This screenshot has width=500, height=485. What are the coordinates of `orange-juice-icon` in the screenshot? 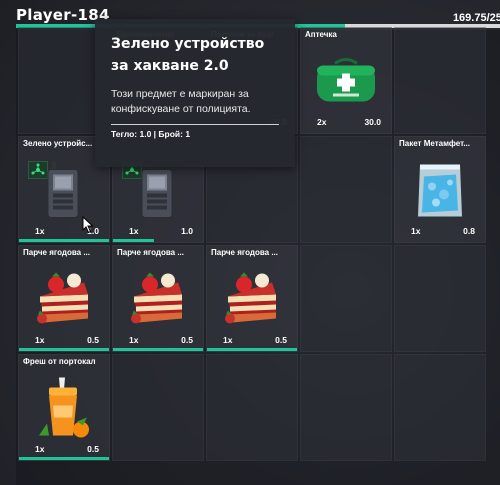 It's located at (64, 411).